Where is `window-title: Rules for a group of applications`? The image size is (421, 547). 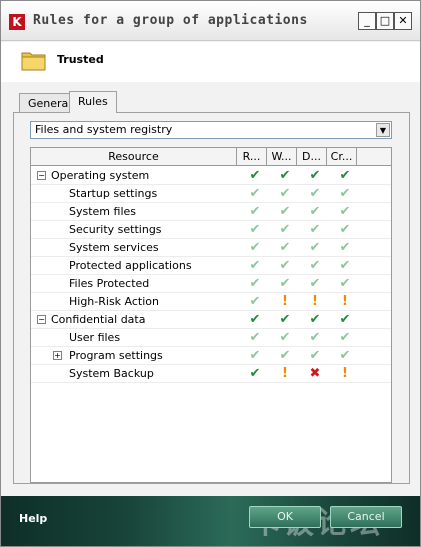
window-title: Rules for a group of applications is located at coordinates (170, 20).